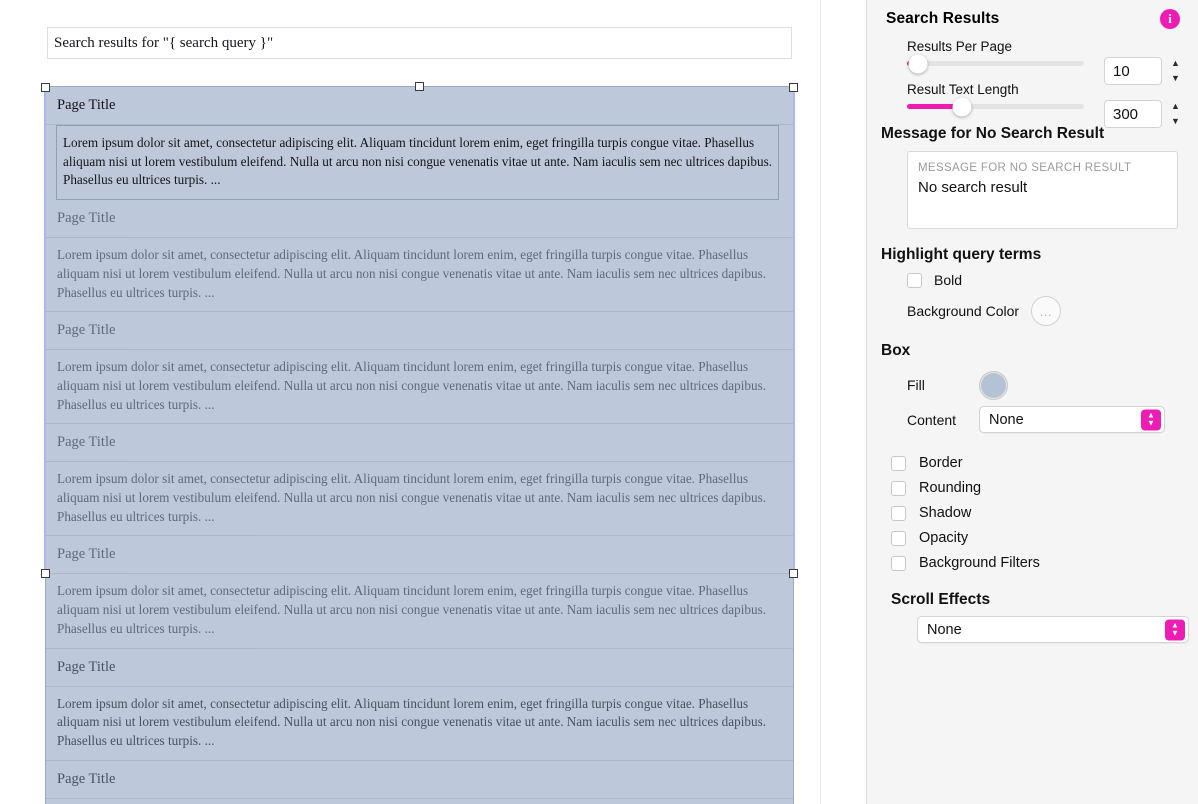  I want to click on scroll-effects-section-title: Scroll Effects, so click(941, 599).